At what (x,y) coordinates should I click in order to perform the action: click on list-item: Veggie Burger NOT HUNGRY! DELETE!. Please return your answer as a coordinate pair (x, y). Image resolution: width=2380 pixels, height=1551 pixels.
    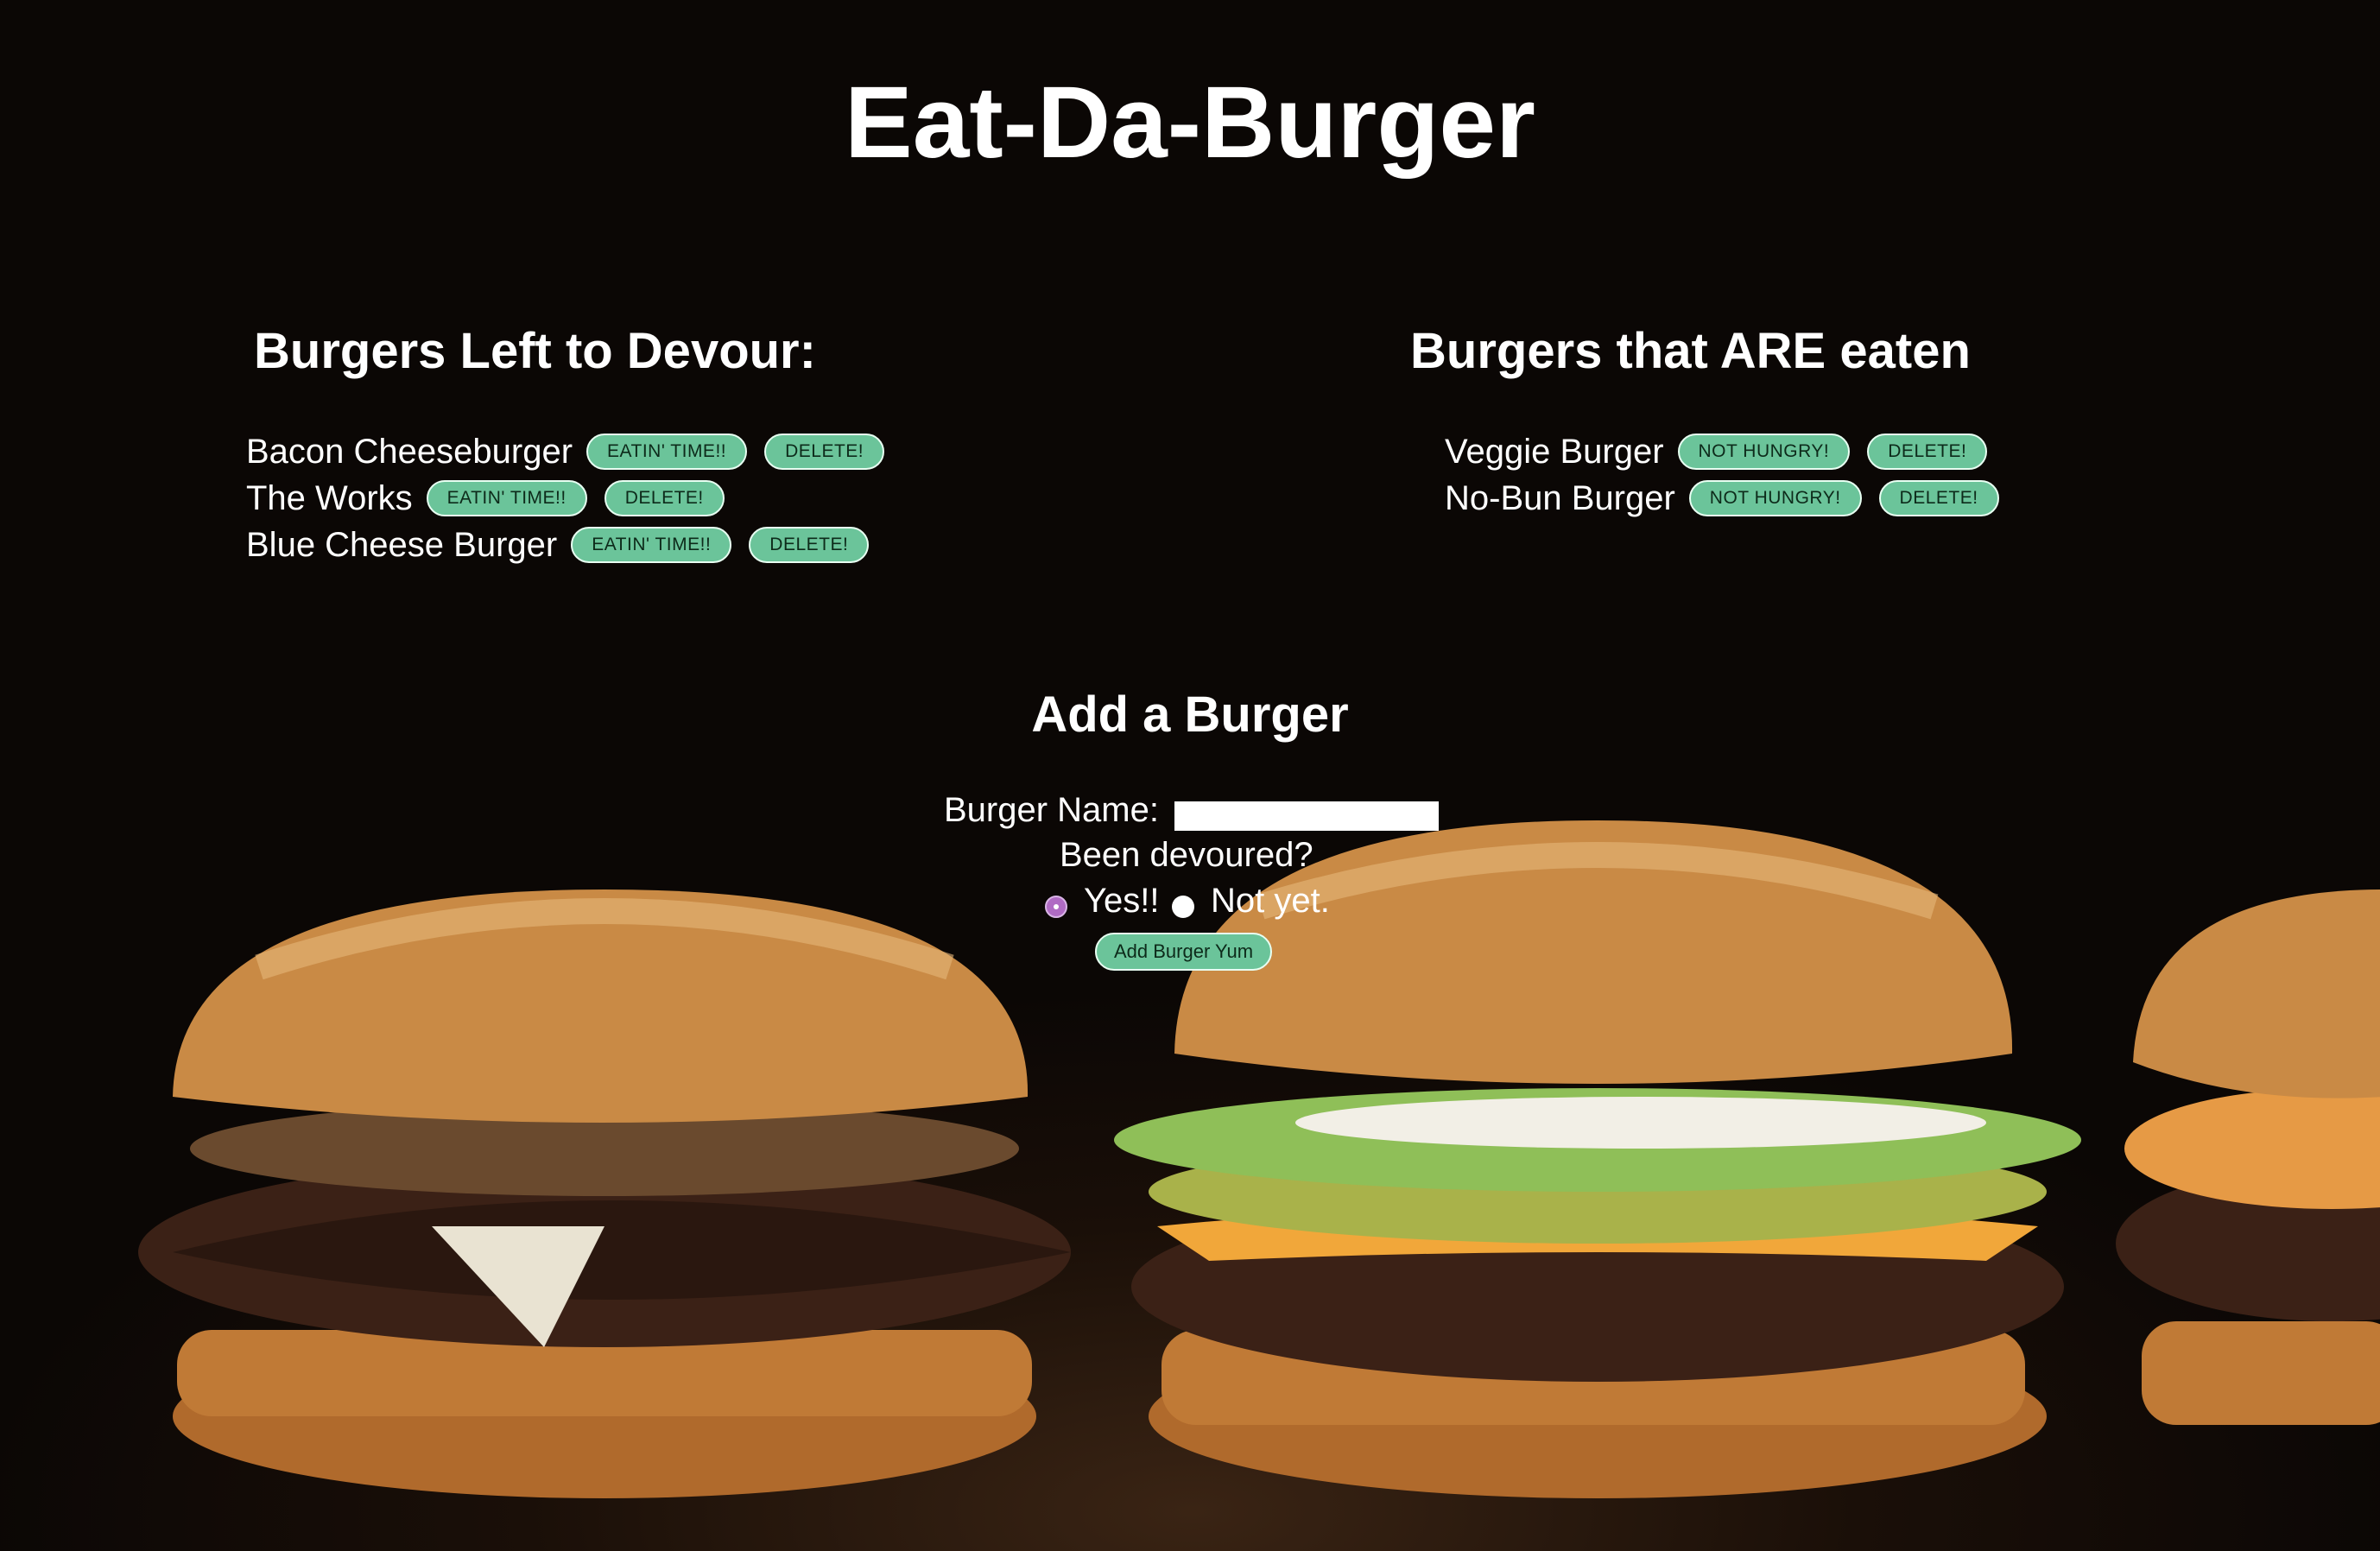
    Looking at the image, I should click on (1731, 451).